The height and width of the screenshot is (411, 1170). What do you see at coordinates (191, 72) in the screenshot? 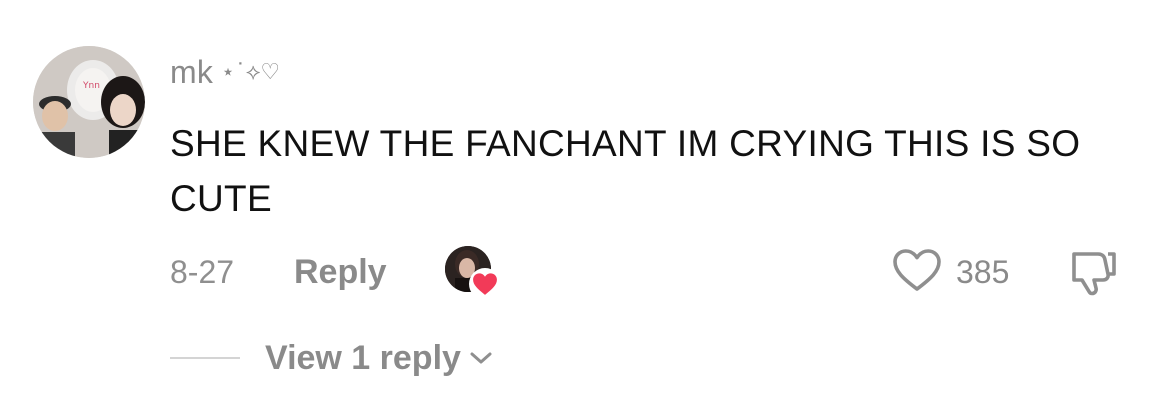
I see `username: mk` at bounding box center [191, 72].